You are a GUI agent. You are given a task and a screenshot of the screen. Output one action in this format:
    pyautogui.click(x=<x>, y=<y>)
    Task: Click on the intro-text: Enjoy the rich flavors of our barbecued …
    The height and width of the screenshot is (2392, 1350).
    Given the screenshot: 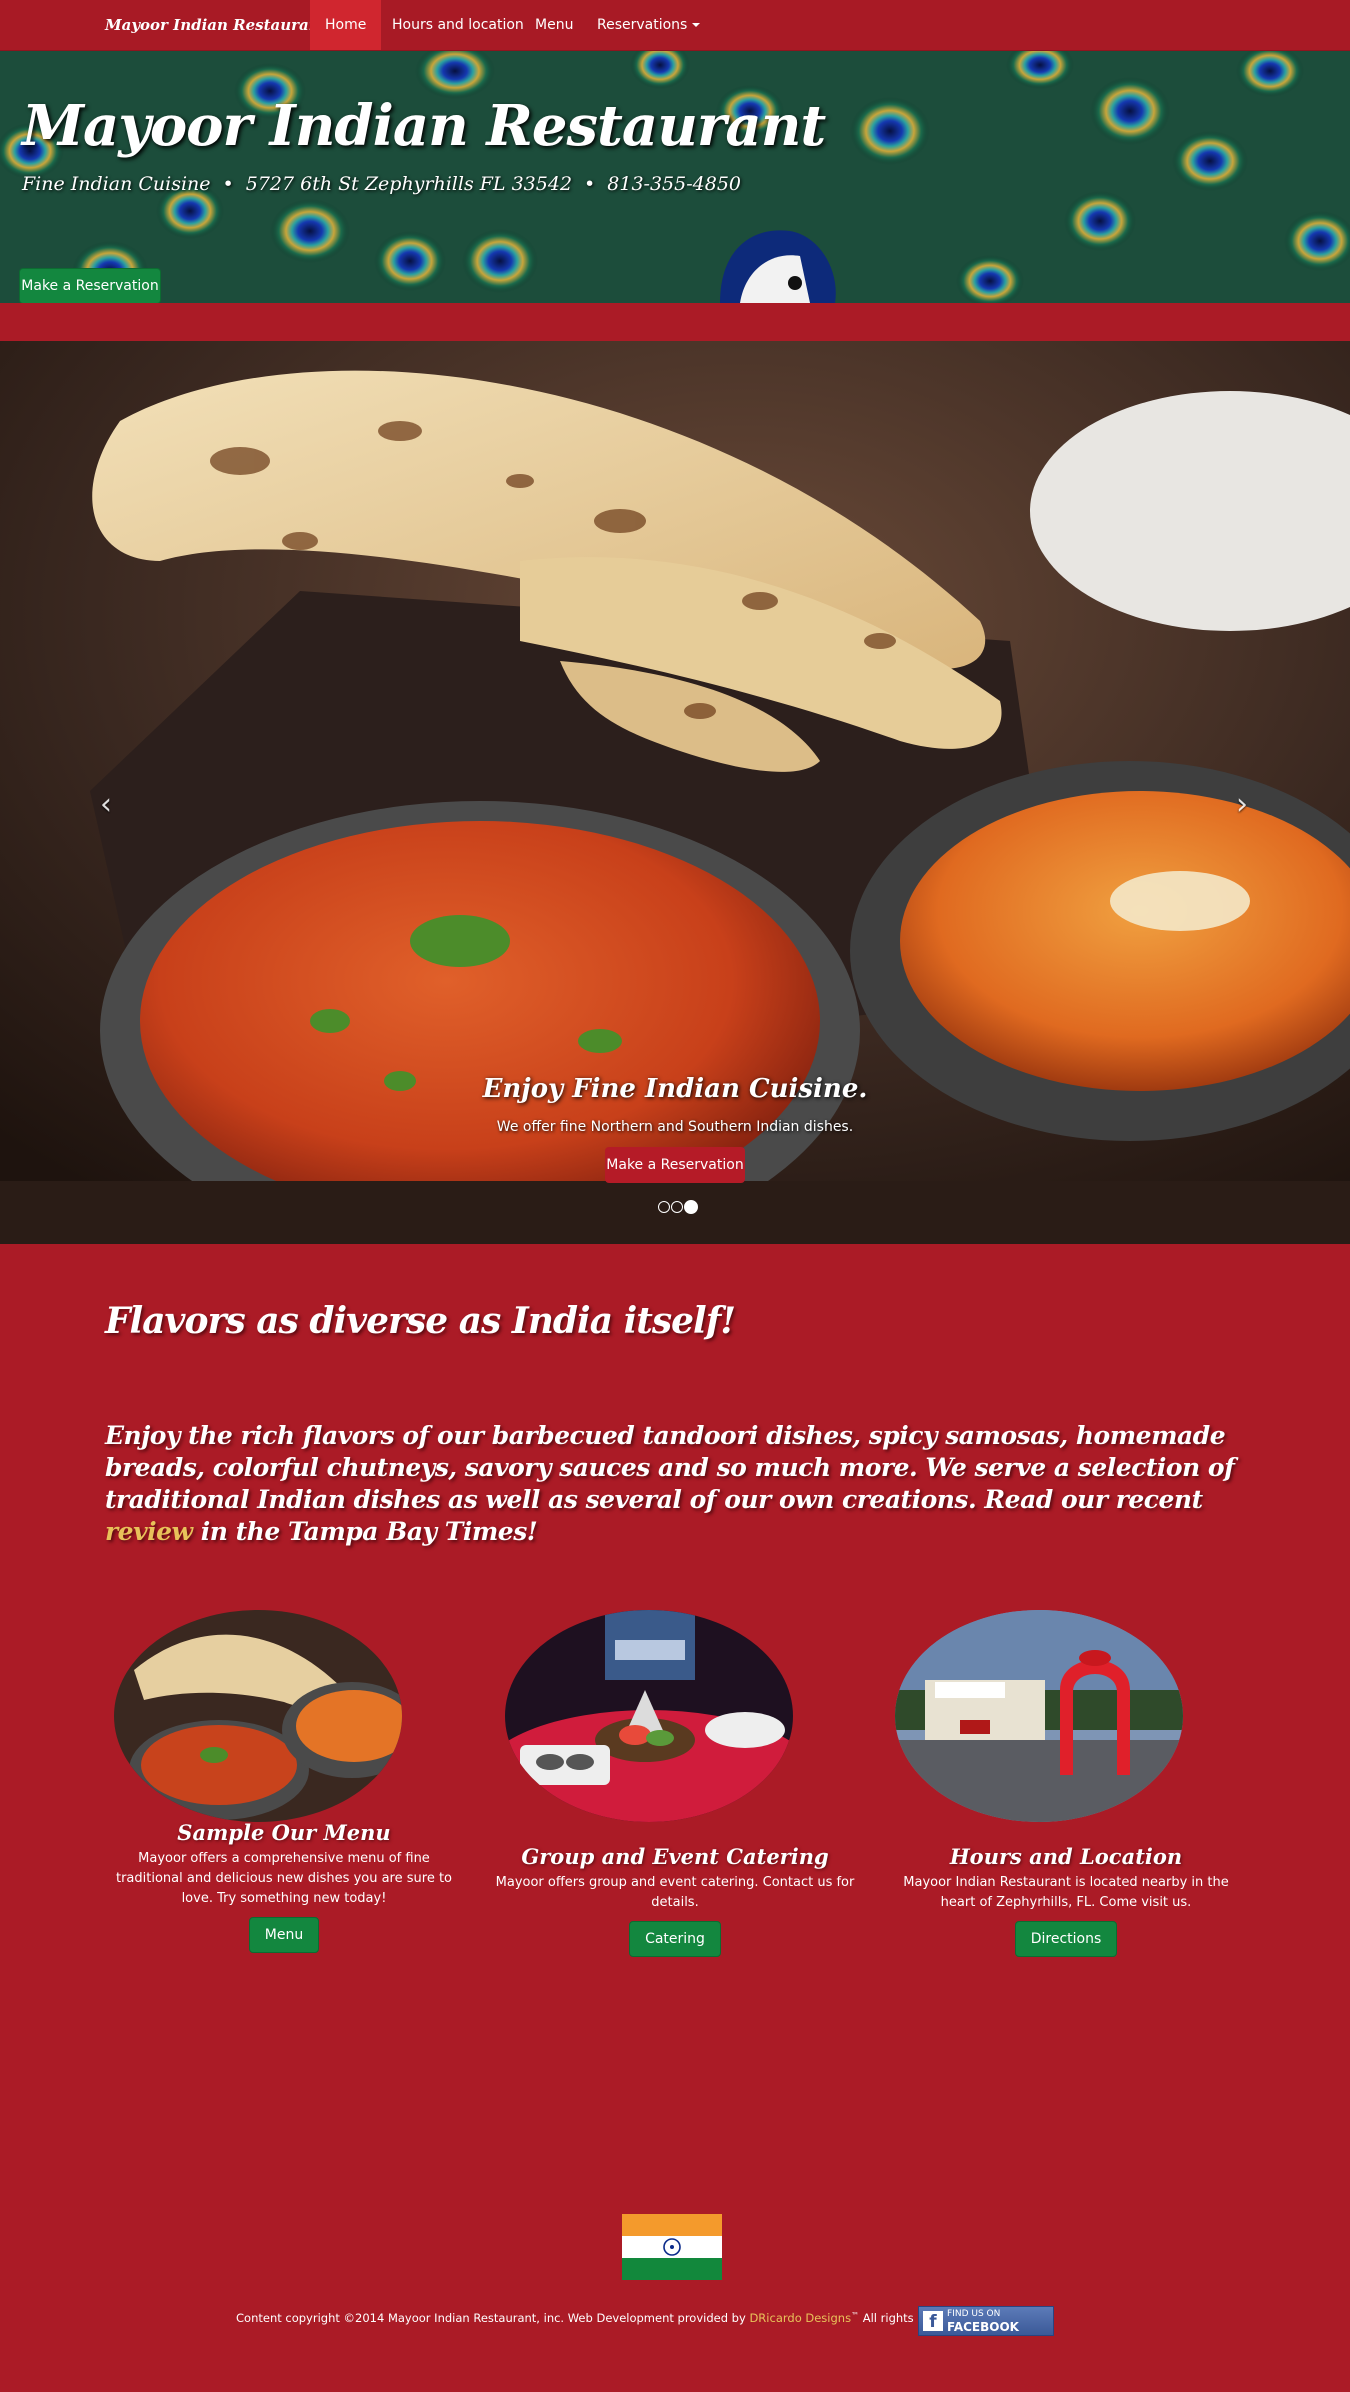 What is the action you would take?
    pyautogui.click(x=670, y=1467)
    